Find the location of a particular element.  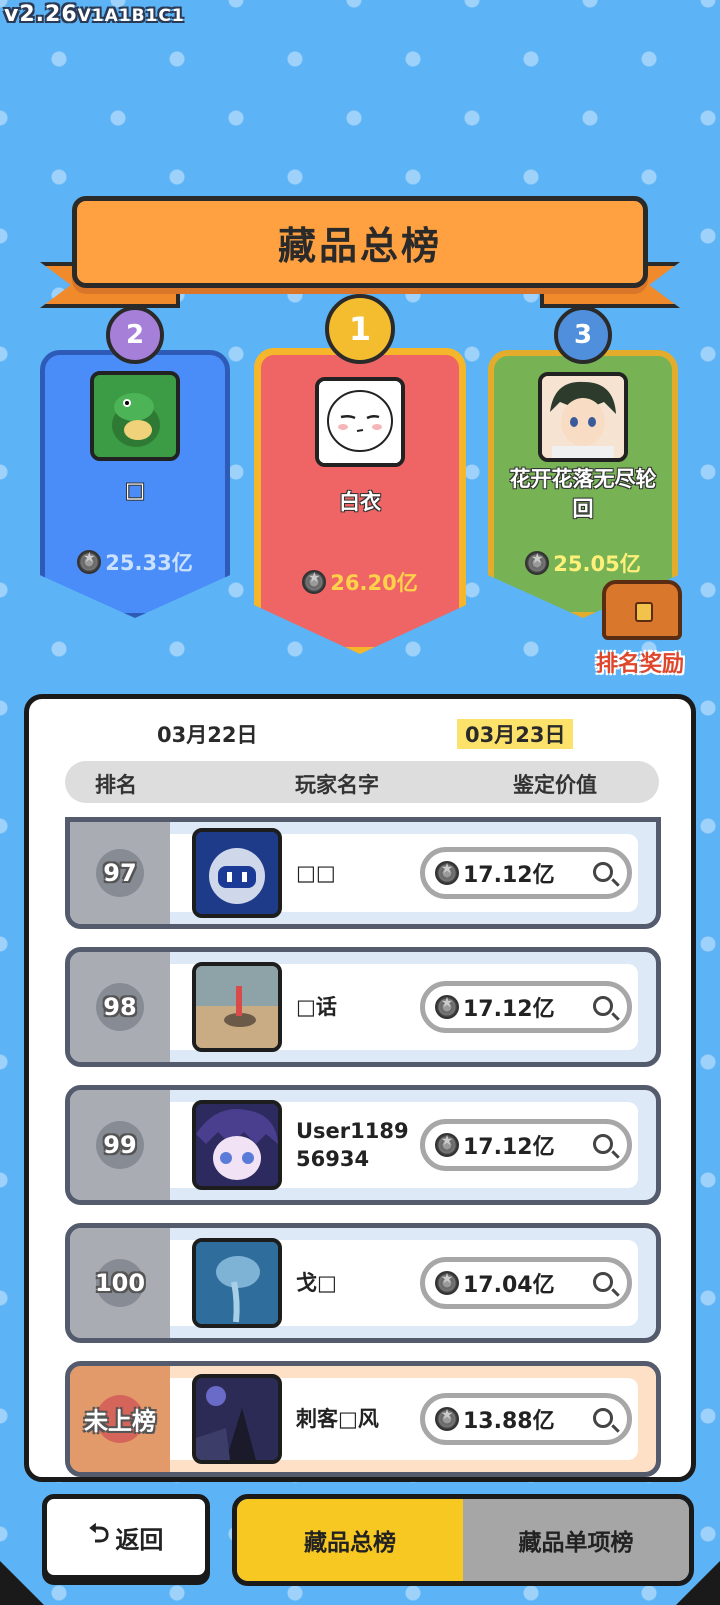

rank-cell: 97 is located at coordinates (120, 873).